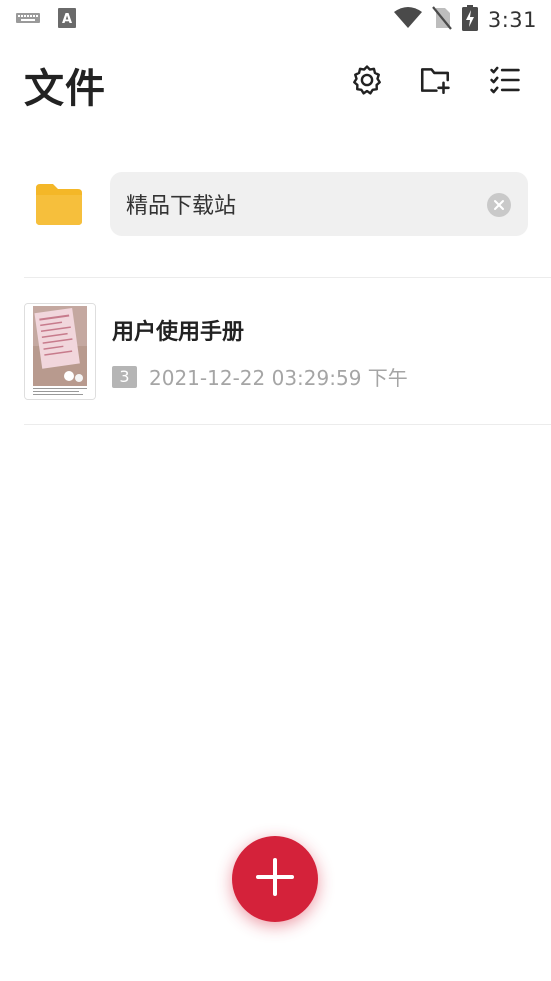 This screenshot has width=551, height=981. I want to click on document-meta: 3 2021-12-22 03:29:59 下午, so click(260, 376).